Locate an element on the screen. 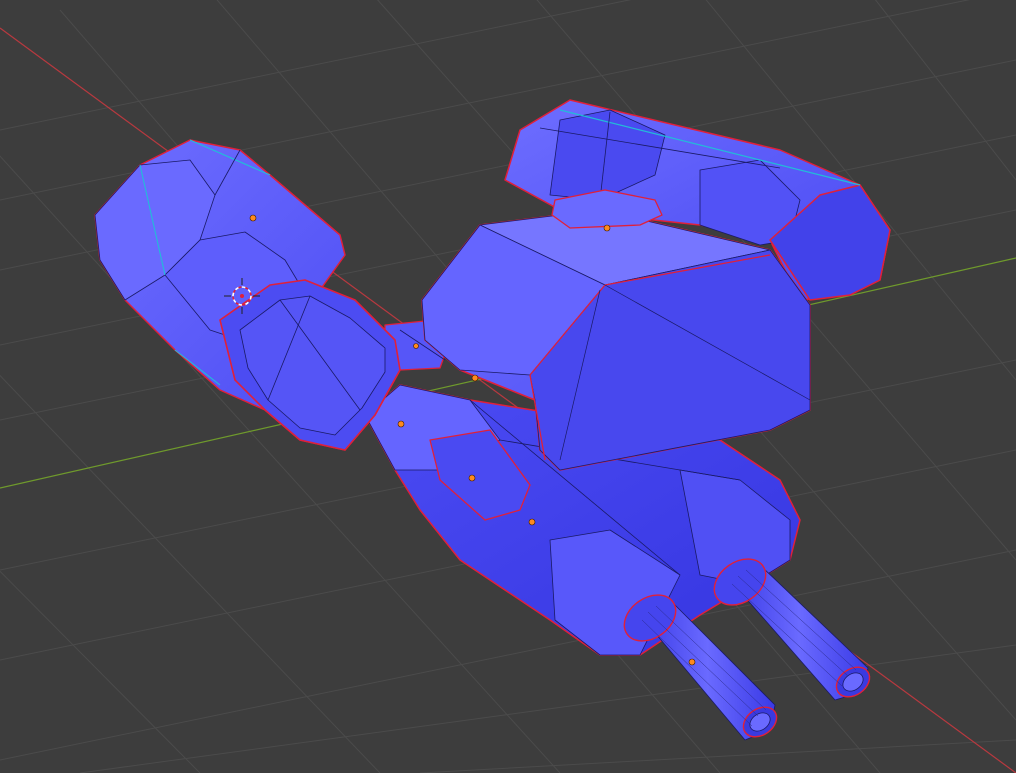  origin-dot-left-pod is located at coordinates (253, 218).